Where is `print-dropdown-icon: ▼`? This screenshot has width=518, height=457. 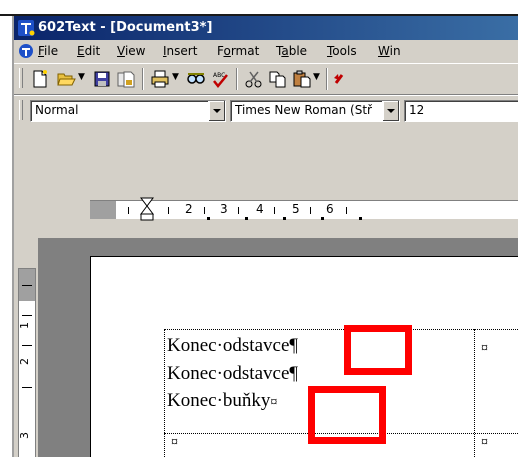 print-dropdown-icon: ▼ is located at coordinates (175, 77).